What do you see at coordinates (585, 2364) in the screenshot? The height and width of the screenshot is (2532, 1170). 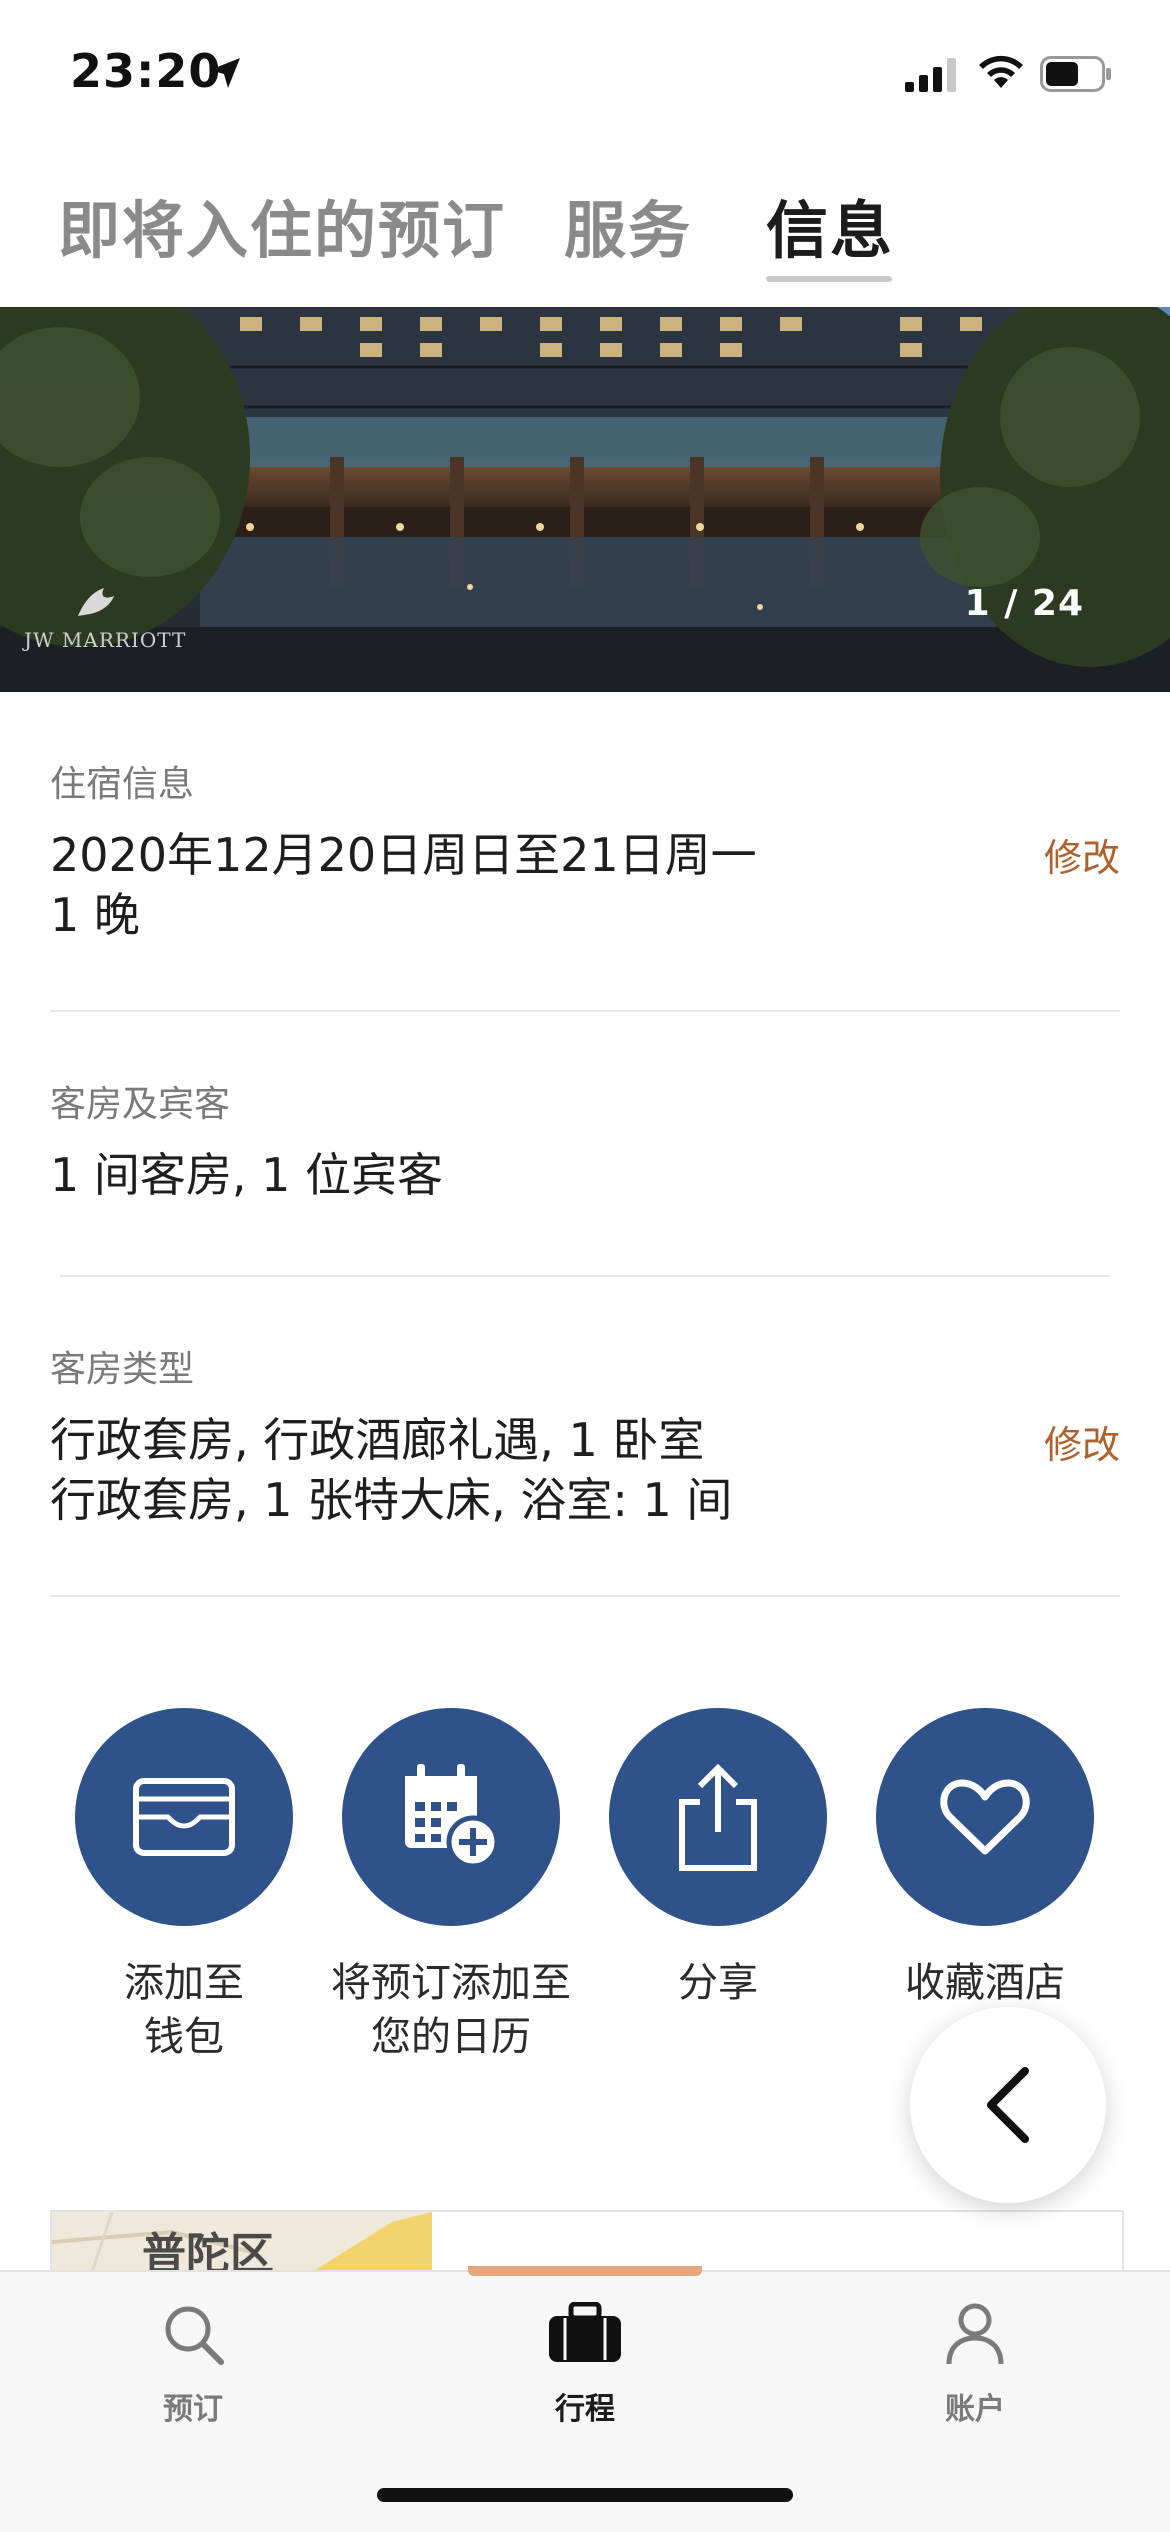 I see `bottom-tab-trips: 行程` at bounding box center [585, 2364].